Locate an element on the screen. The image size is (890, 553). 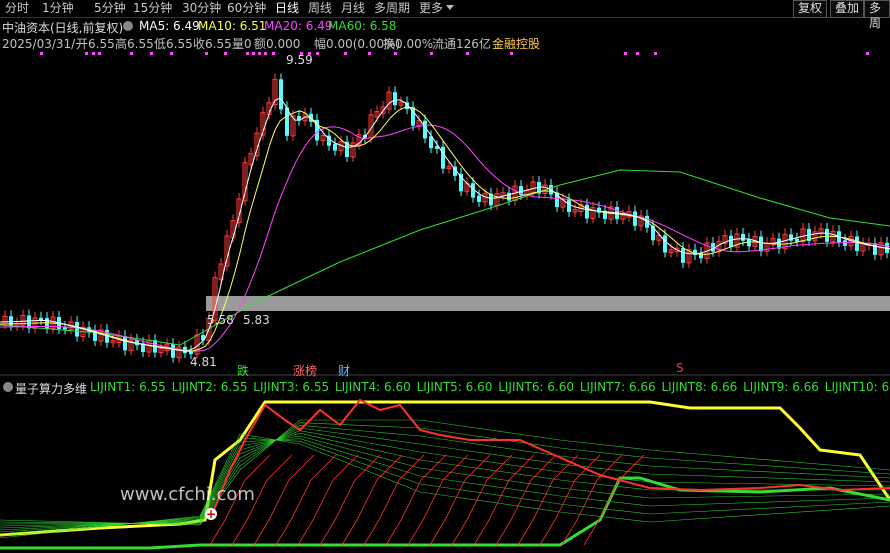
event-zhangbang: 涨榜 is located at coordinates (305, 370).